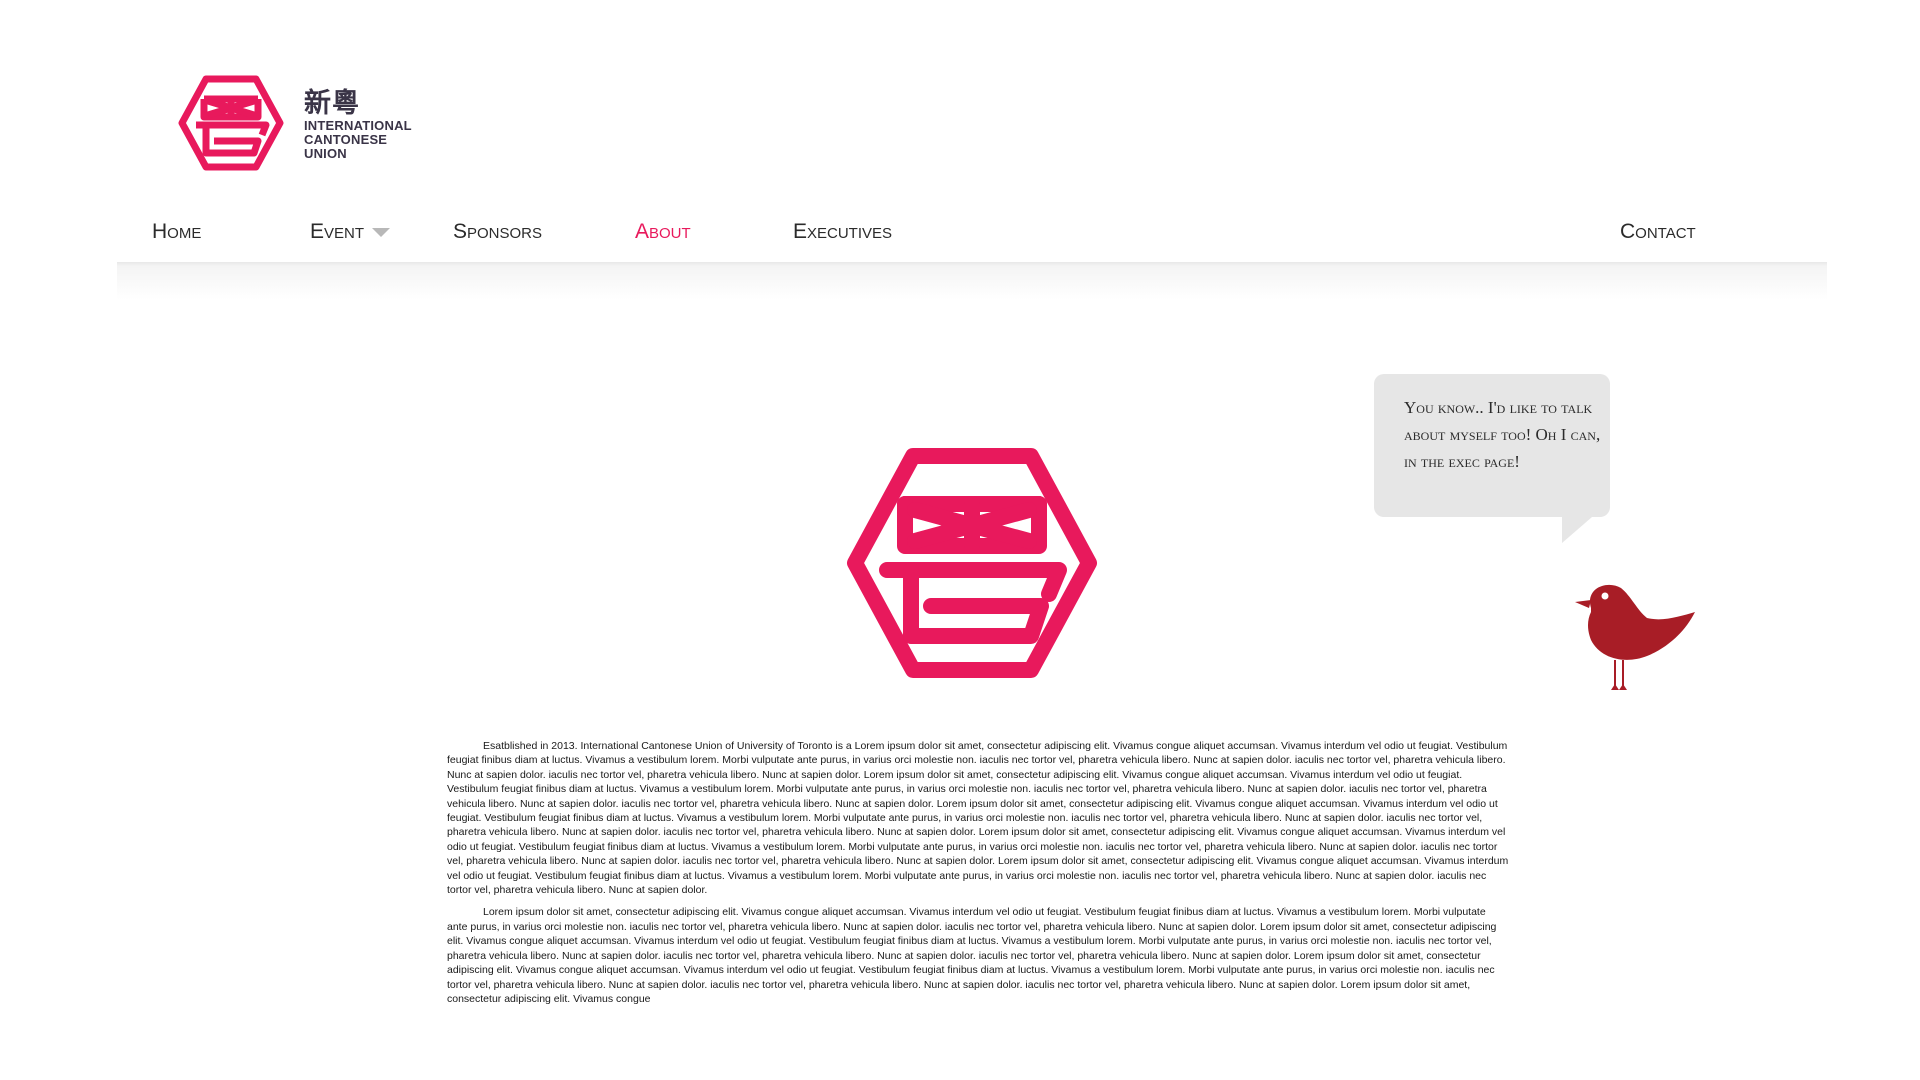 This screenshot has width=1920, height=1080. What do you see at coordinates (325, 153) in the screenshot?
I see `logo-line-3: UNION` at bounding box center [325, 153].